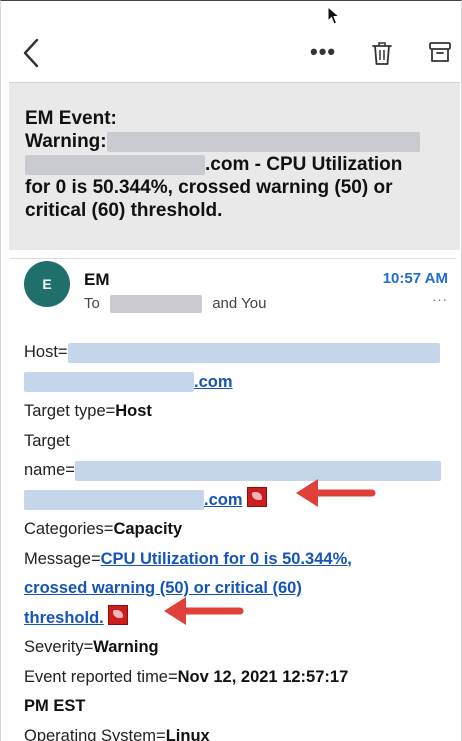 This screenshot has width=462, height=741. I want to click on event-time-value: Nov 12, 2021 12:57:17, so click(263, 676).